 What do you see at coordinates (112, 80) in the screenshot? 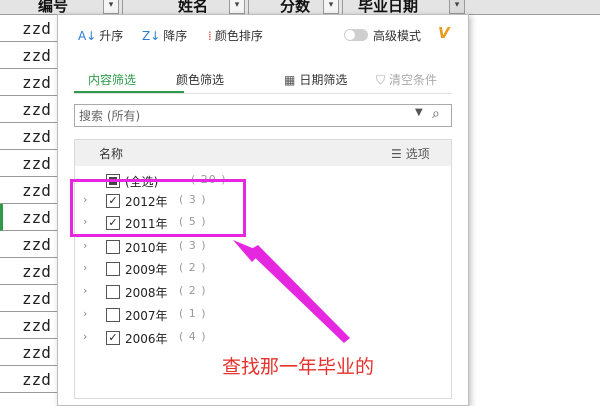
I see `tab-content-filter: 内容筛选` at bounding box center [112, 80].